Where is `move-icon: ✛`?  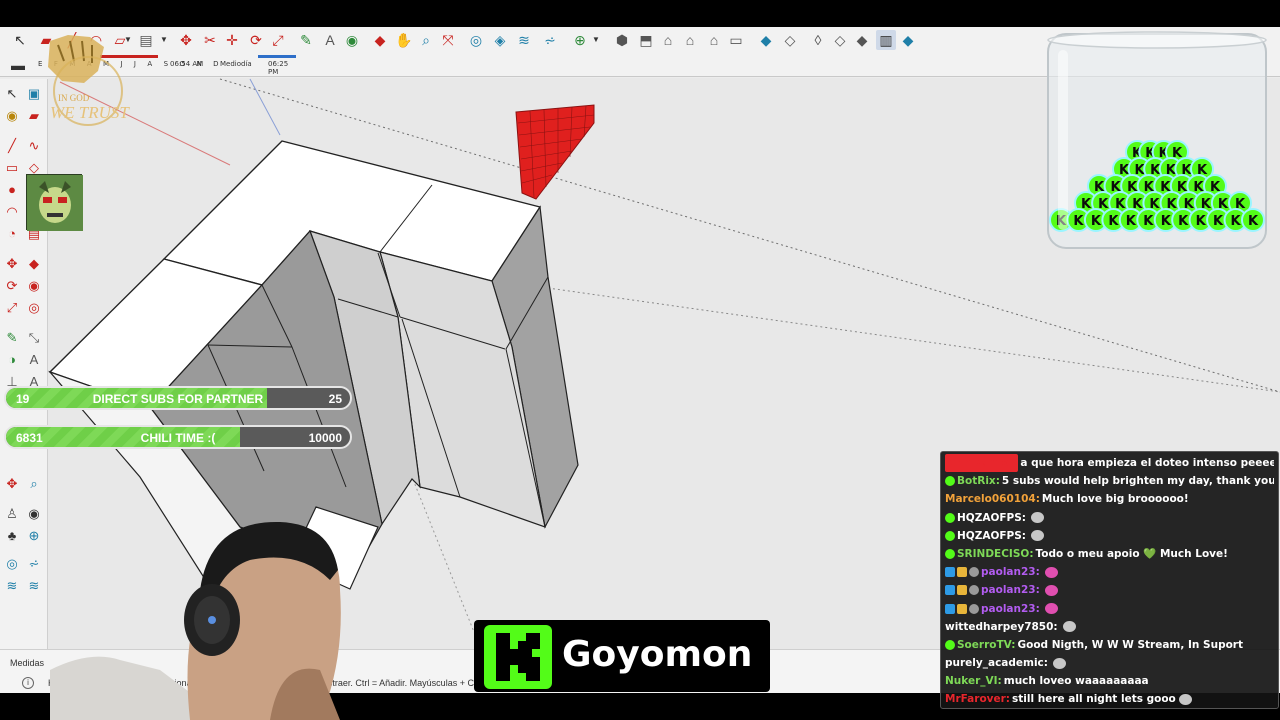
move-icon: ✛ is located at coordinates (232, 40).